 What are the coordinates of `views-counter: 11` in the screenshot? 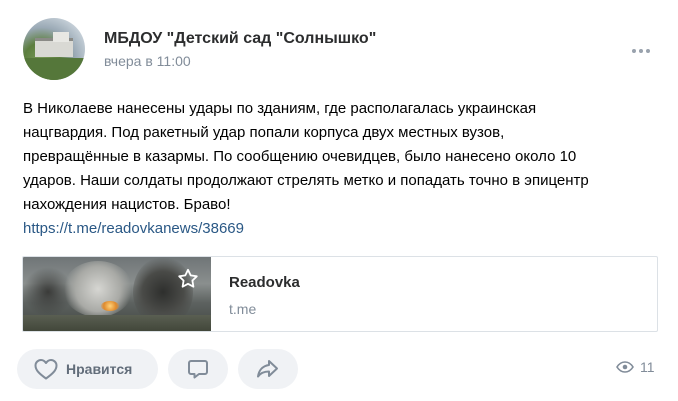 It's located at (635, 367).